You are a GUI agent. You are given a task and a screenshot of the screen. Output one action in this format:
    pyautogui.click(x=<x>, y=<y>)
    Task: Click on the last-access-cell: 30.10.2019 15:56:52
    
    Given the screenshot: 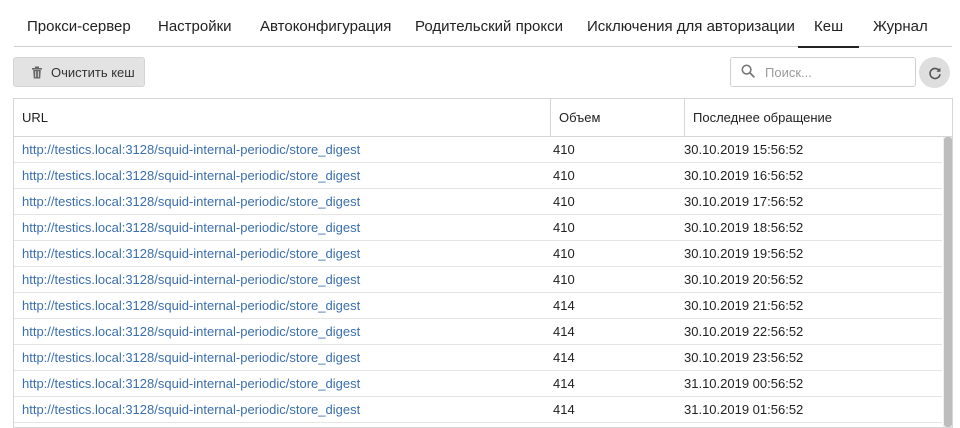 What is the action you would take?
    pyautogui.click(x=744, y=149)
    